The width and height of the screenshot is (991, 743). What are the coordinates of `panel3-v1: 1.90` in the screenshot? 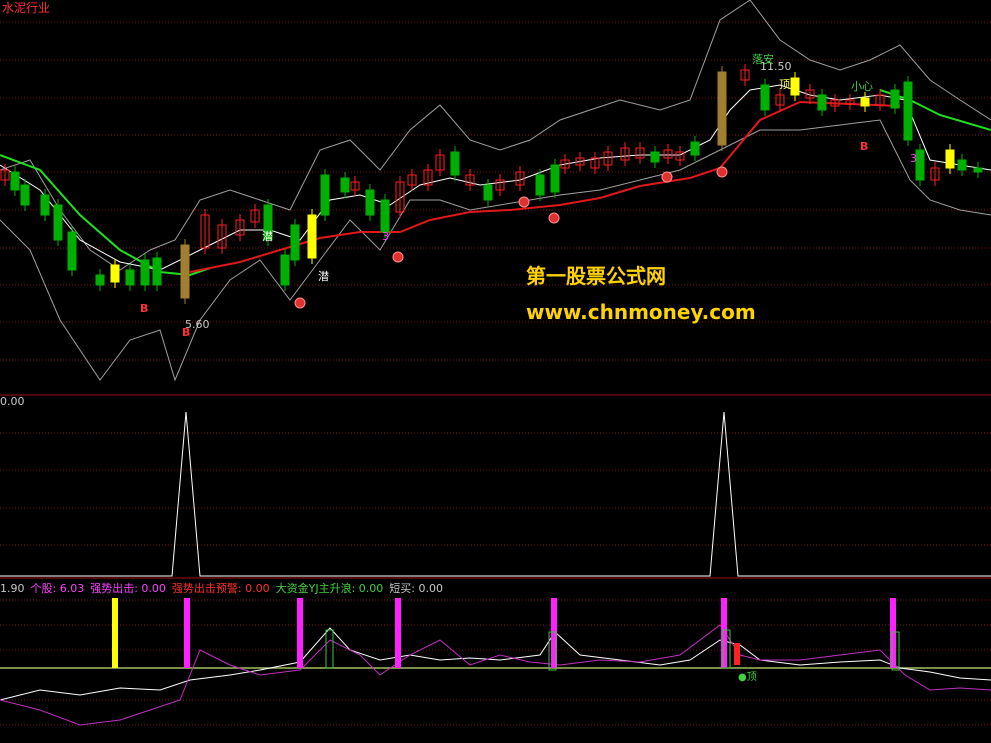 It's located at (12, 588).